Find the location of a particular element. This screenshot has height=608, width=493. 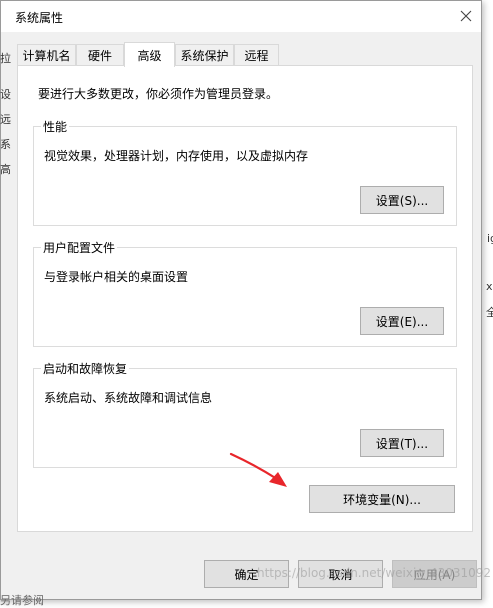

background-text-fragment: 全 is located at coordinates (489, 312).